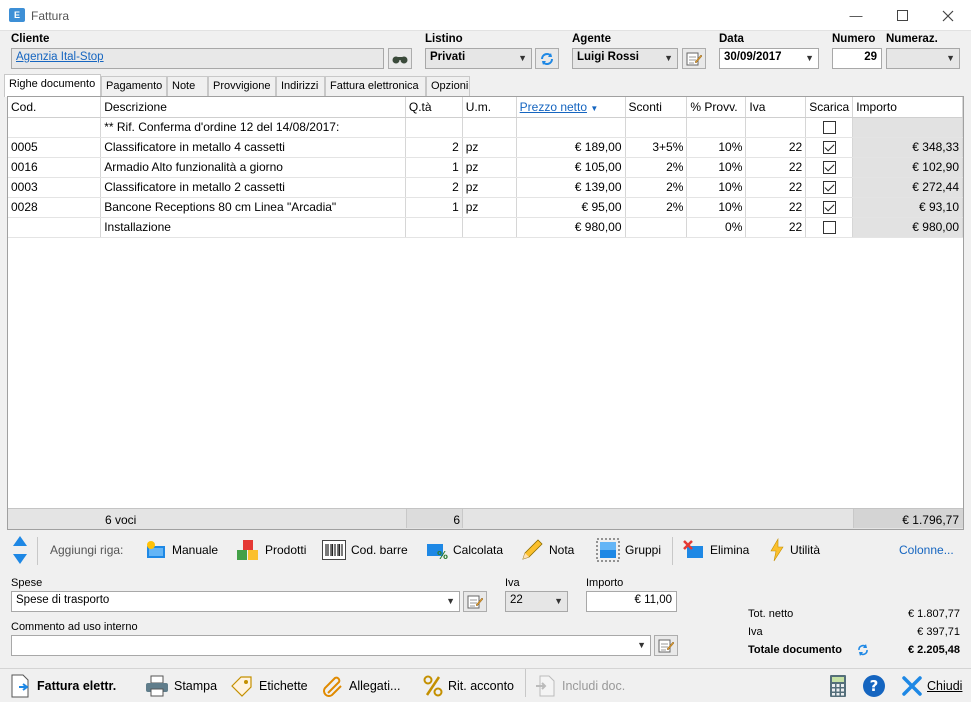 This screenshot has height=702, width=971. Describe the element at coordinates (907, 207) in the screenshot. I see `cell-importo: € 93,10` at that location.